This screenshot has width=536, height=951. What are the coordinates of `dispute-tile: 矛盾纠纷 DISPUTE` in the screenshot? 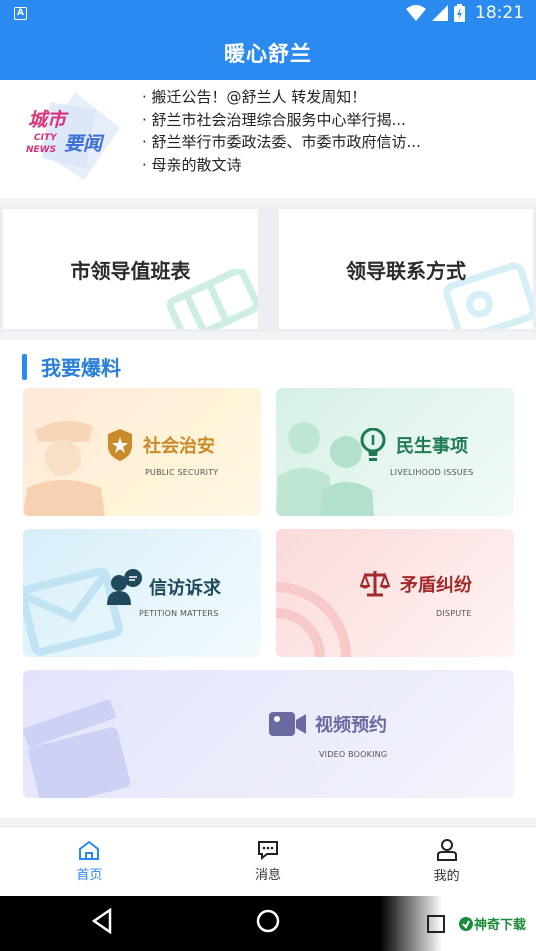 It's located at (395, 593).